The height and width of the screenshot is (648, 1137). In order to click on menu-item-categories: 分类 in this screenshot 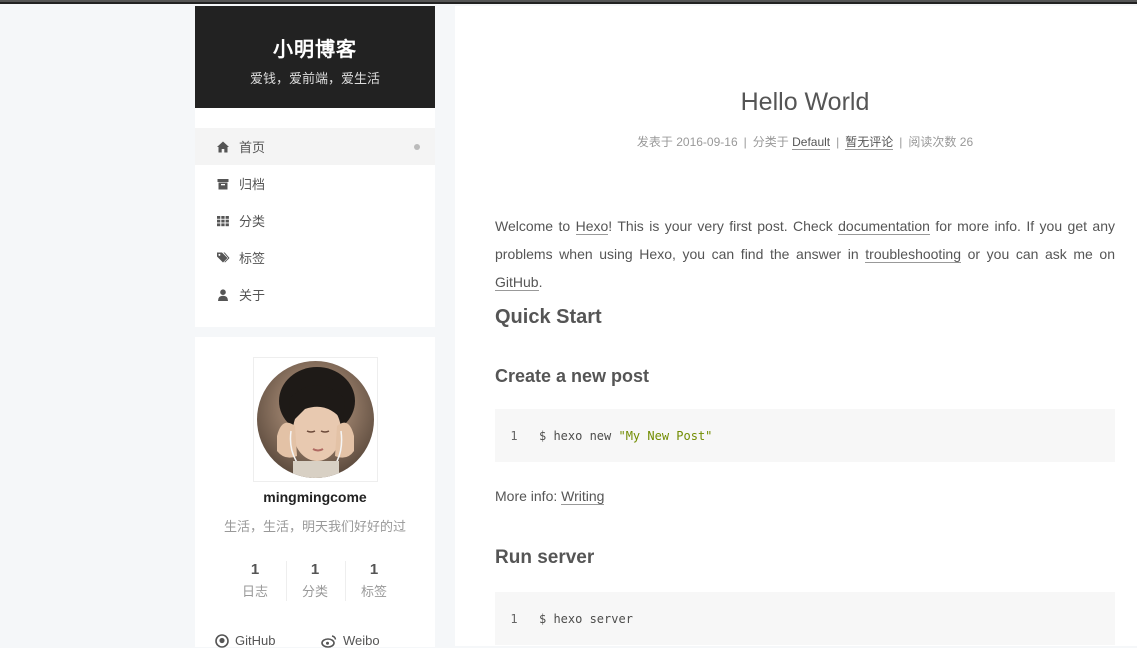, I will do `click(315, 220)`.